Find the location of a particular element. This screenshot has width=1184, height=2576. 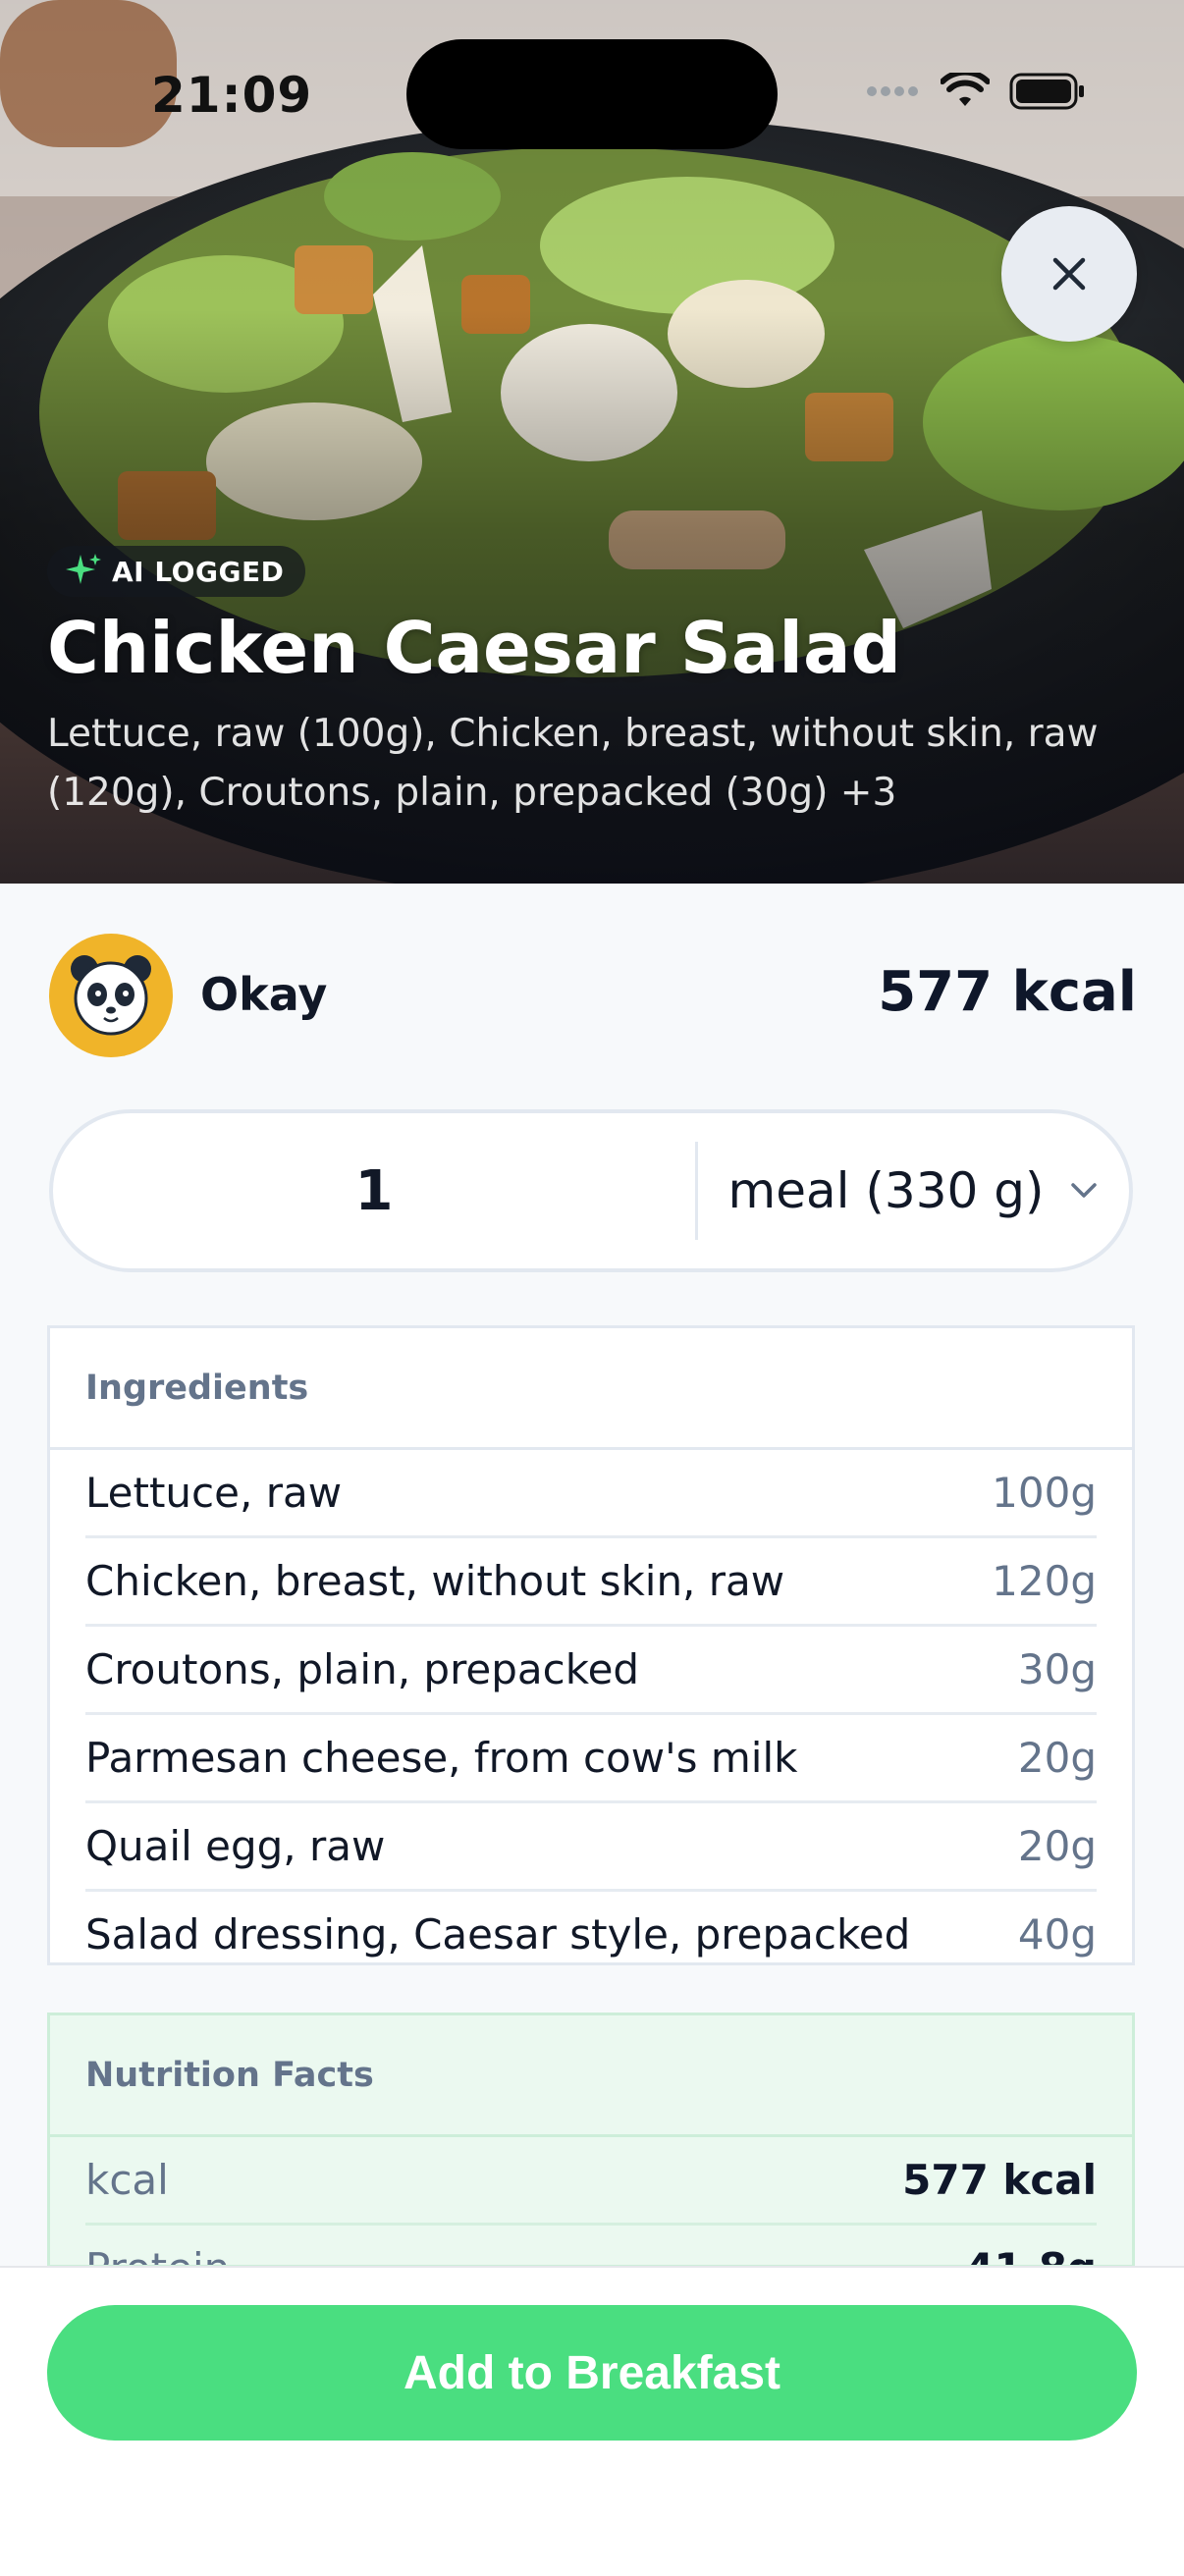

nutrition-label: kcal is located at coordinates (127, 2180).